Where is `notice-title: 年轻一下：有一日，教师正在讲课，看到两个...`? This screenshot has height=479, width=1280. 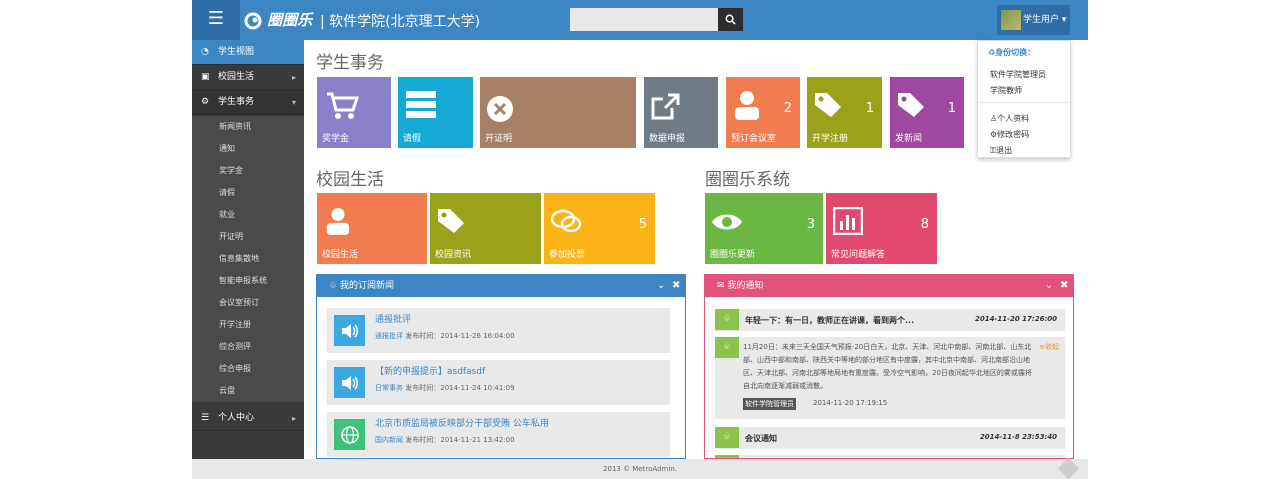
notice-title: 年轻一下：有一日，教师正在讲课，看到两个... is located at coordinates (830, 320).